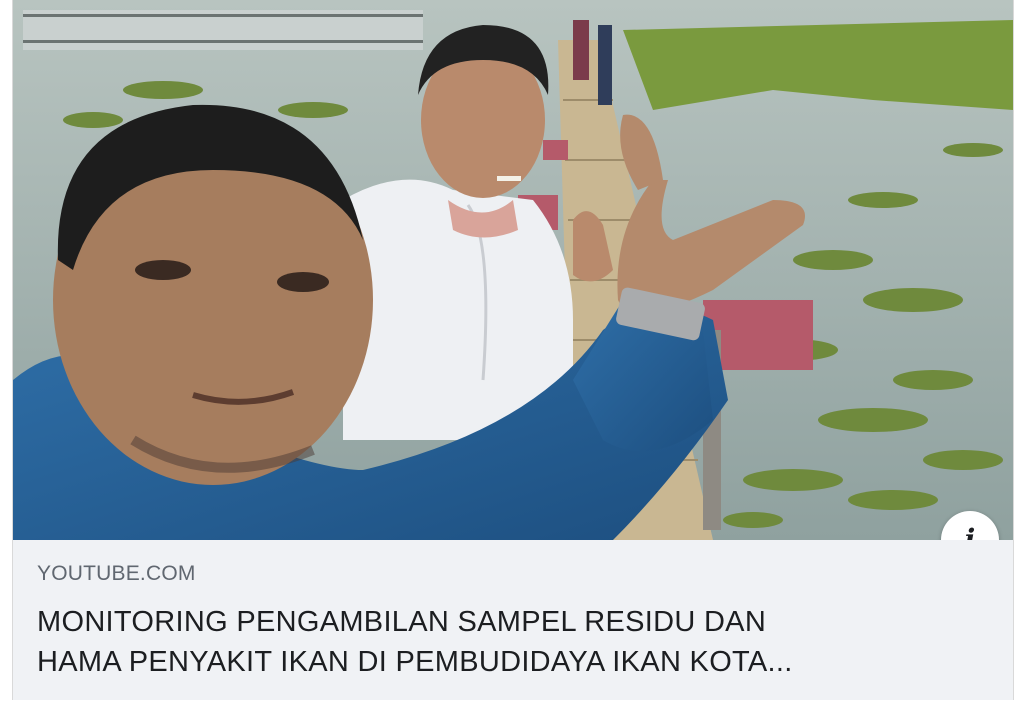 The image size is (1024, 701). What do you see at coordinates (402, 622) in the screenshot?
I see `link-title-line-1: MONITORING PENGAMBILAN SAMPEL RESIDU DAN` at bounding box center [402, 622].